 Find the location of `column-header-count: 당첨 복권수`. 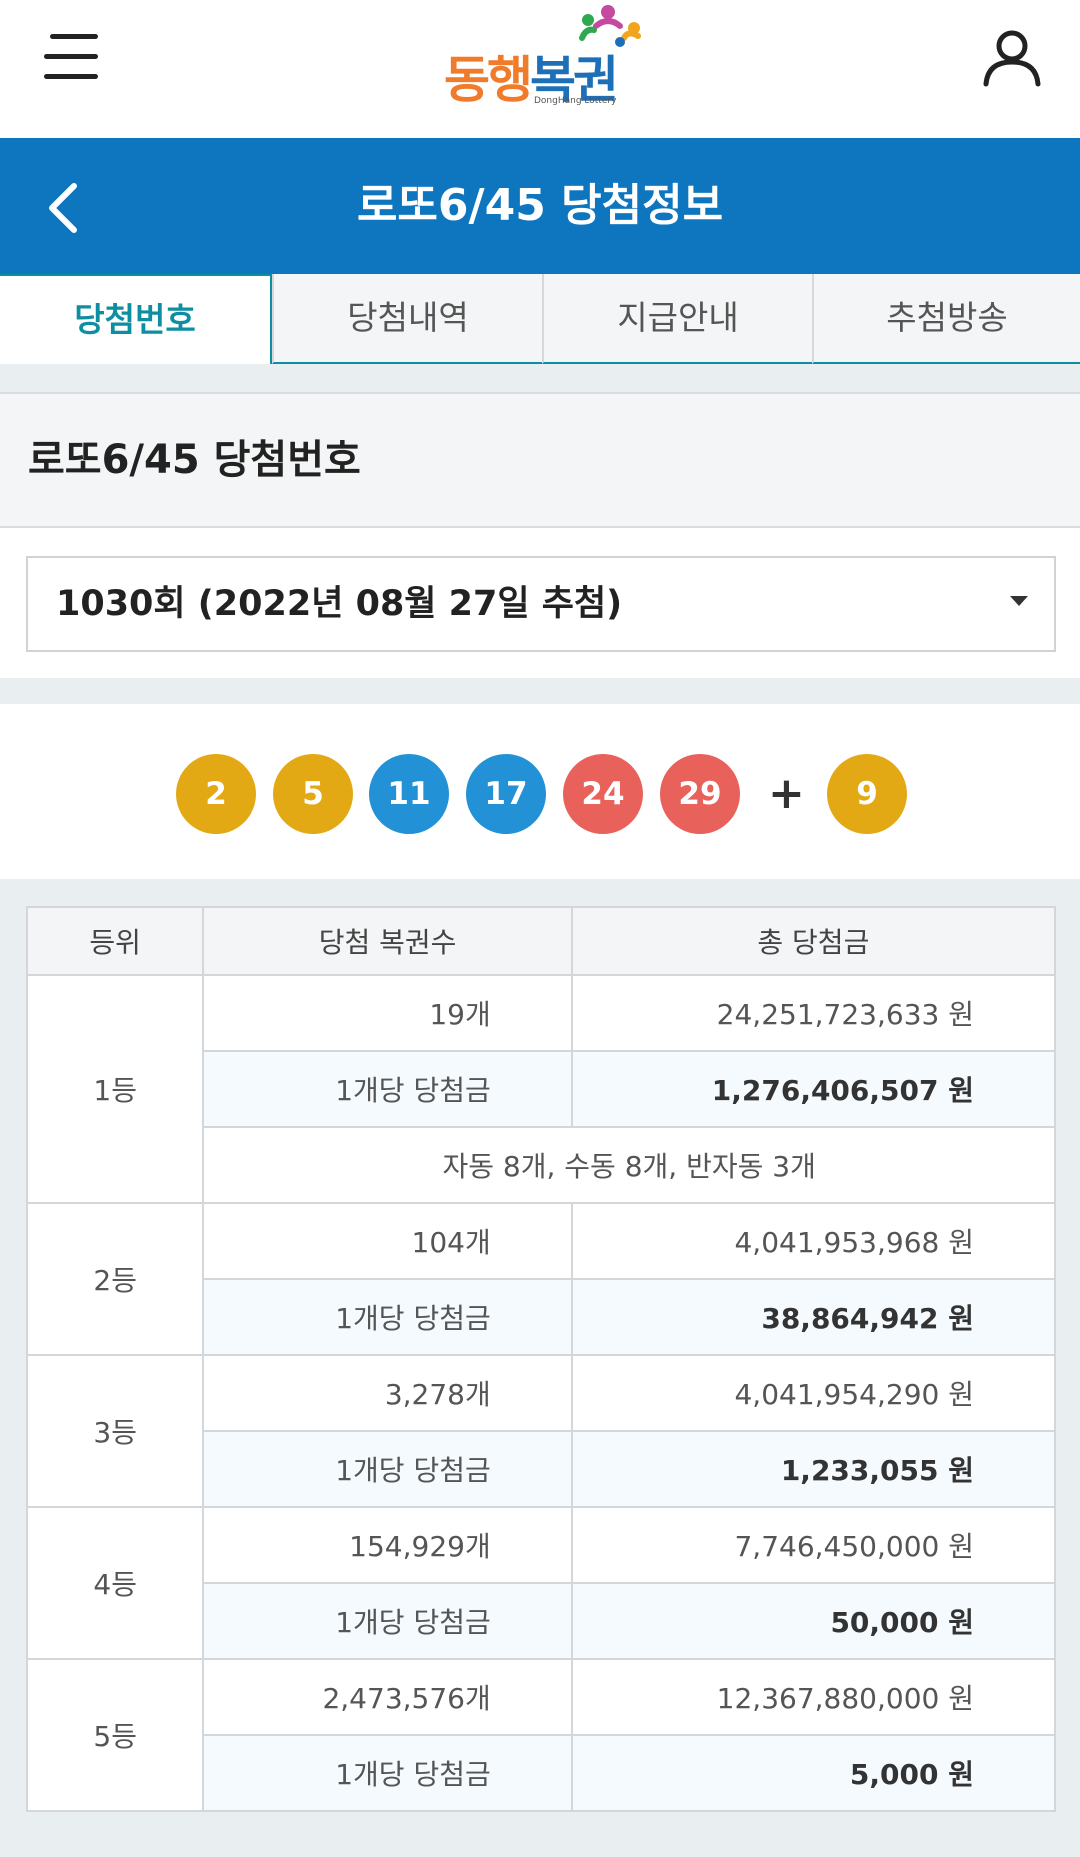

column-header-count: 당첨 복권수 is located at coordinates (387, 941).